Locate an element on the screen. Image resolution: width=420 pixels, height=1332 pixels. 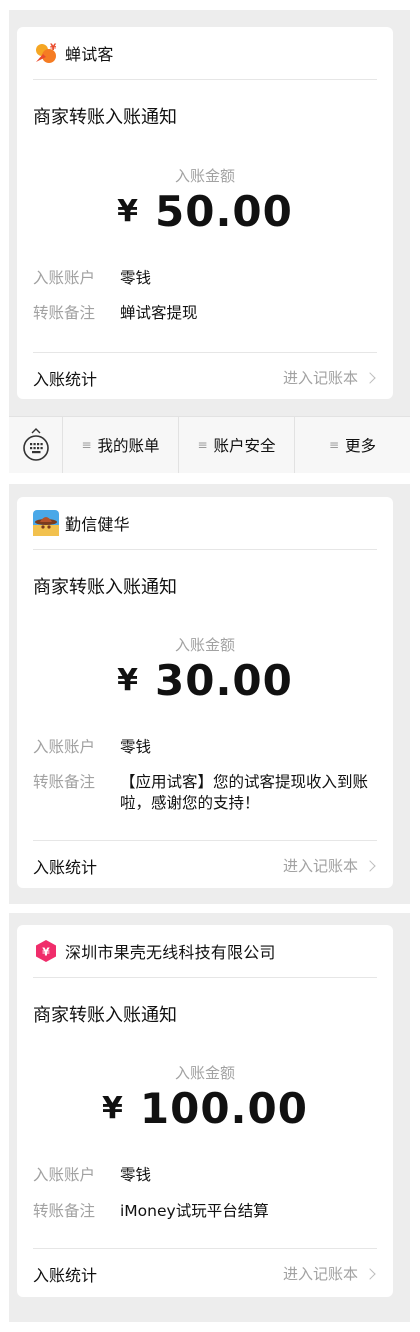
keyboard-toggle-button is located at coordinates (36, 445).